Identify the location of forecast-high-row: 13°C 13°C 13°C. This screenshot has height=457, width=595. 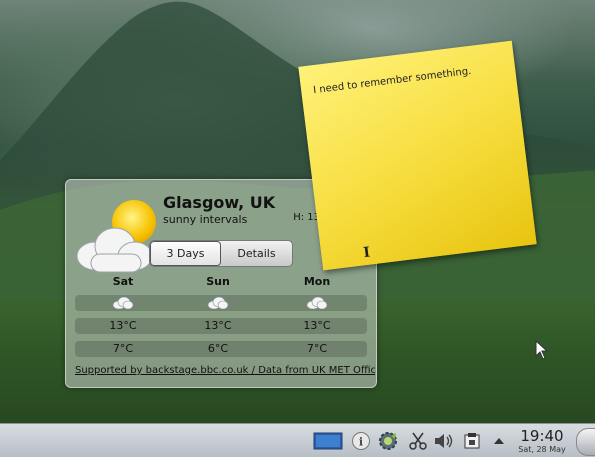
(221, 326).